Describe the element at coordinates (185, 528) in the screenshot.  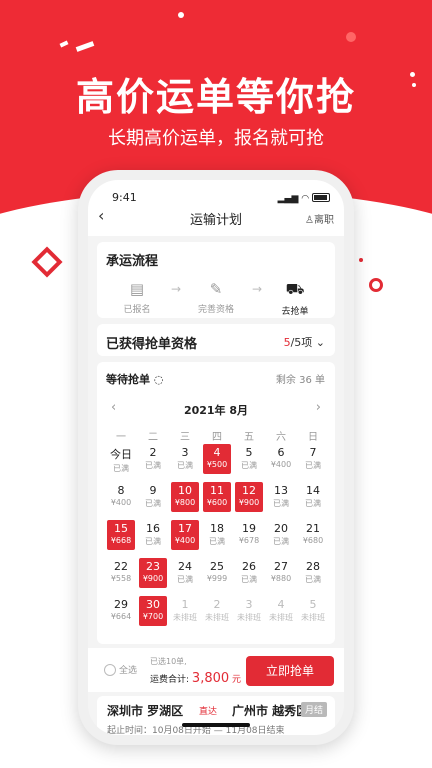
I see `day-number: 17` at that location.